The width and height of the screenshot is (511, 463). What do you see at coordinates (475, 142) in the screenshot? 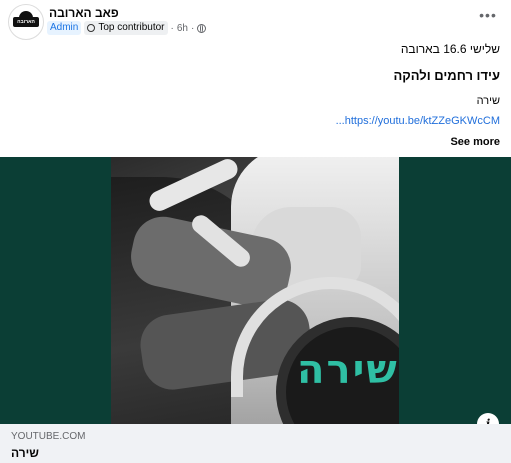
I see `see-more-button: See more` at bounding box center [475, 142].